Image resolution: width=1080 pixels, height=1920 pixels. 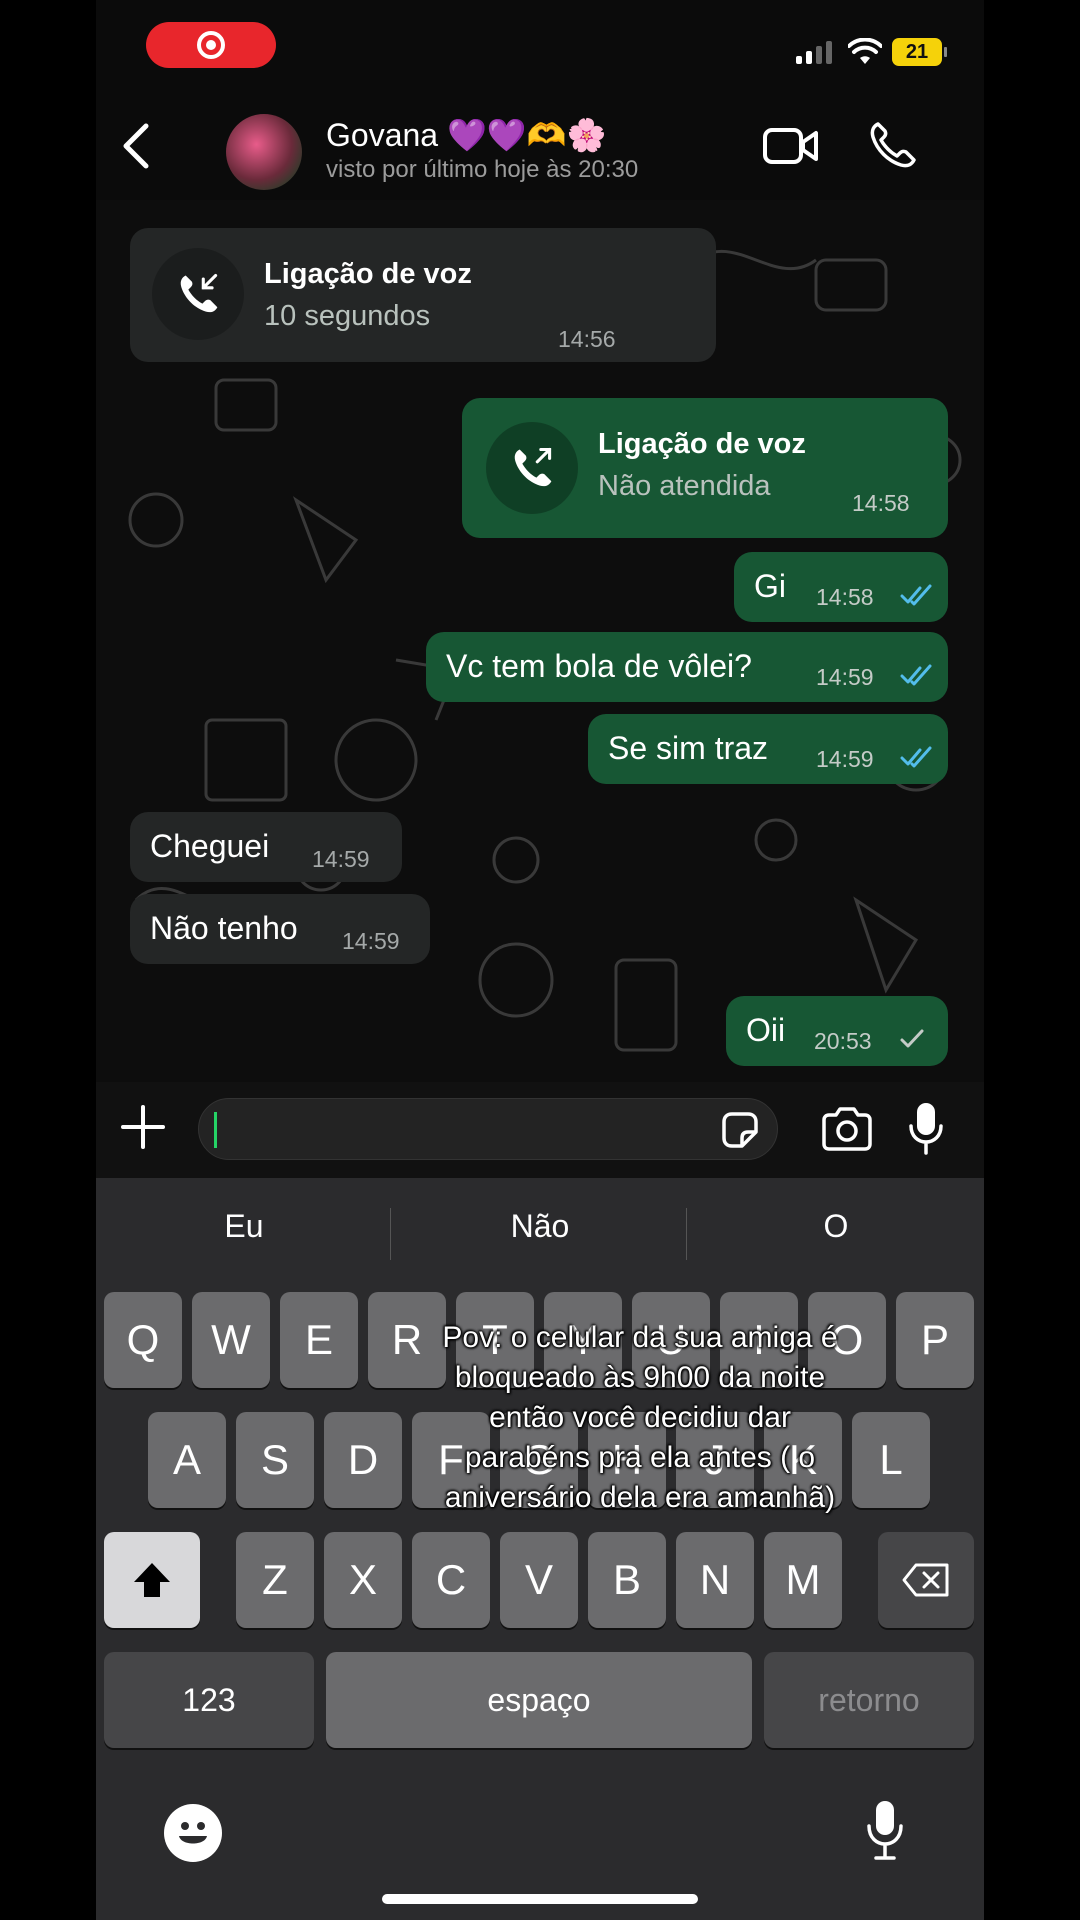 What do you see at coordinates (363, 1580) in the screenshot?
I see `key: X` at bounding box center [363, 1580].